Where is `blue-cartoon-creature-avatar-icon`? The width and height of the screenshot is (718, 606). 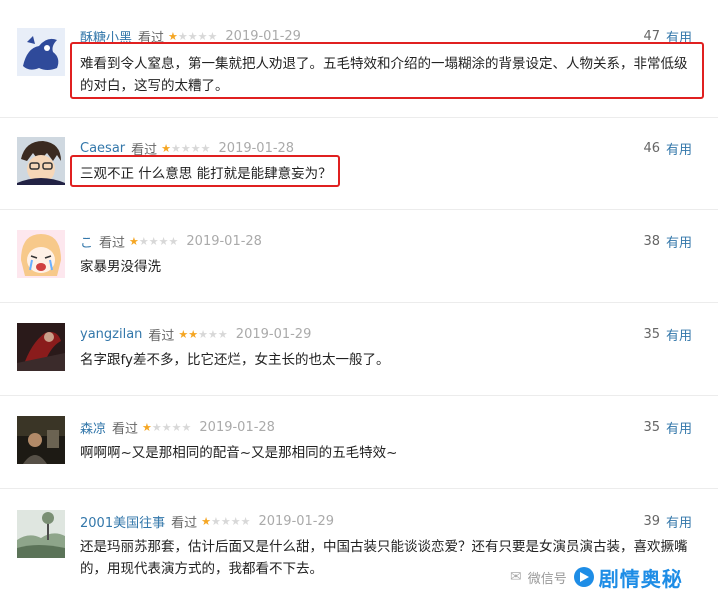
blue-cartoon-creature-avatar-icon is located at coordinates (41, 52).